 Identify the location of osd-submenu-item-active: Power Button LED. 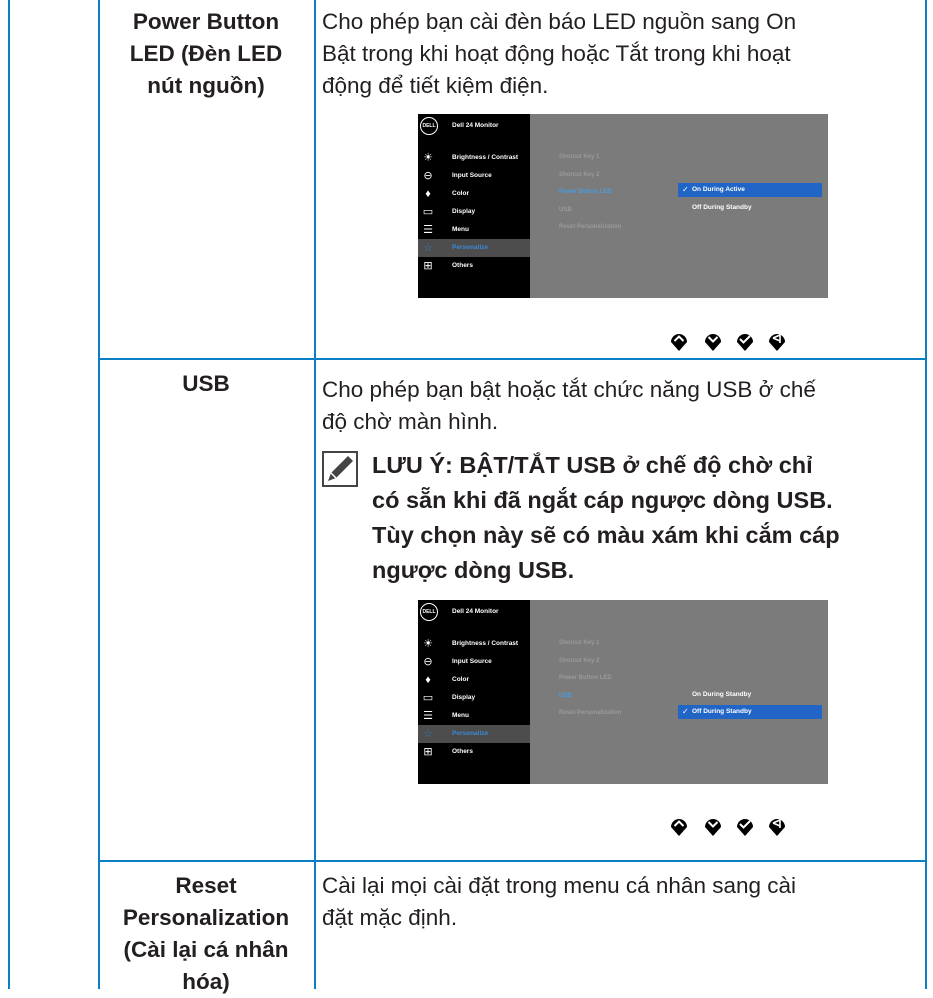
(585, 192).